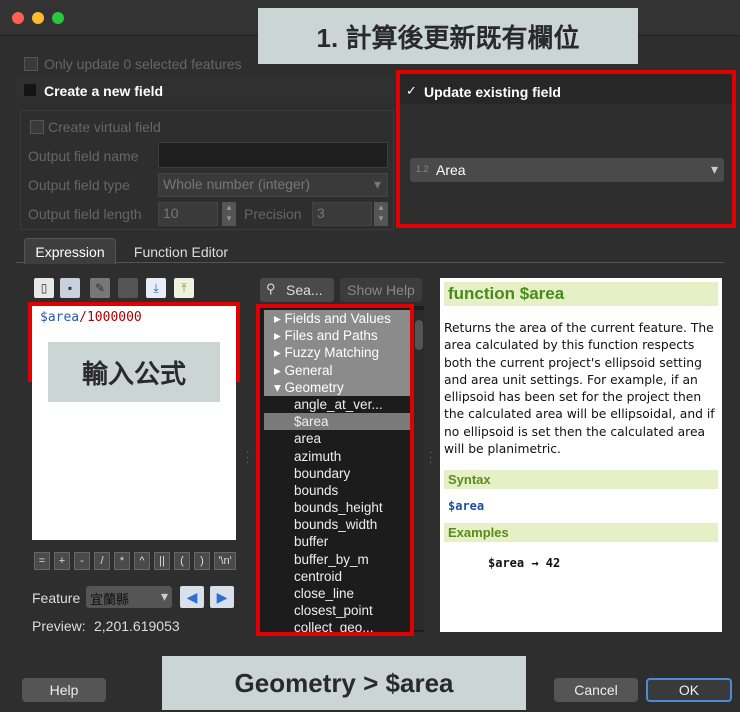  I want to click on create-new-field-label: Create a new field, so click(104, 91).